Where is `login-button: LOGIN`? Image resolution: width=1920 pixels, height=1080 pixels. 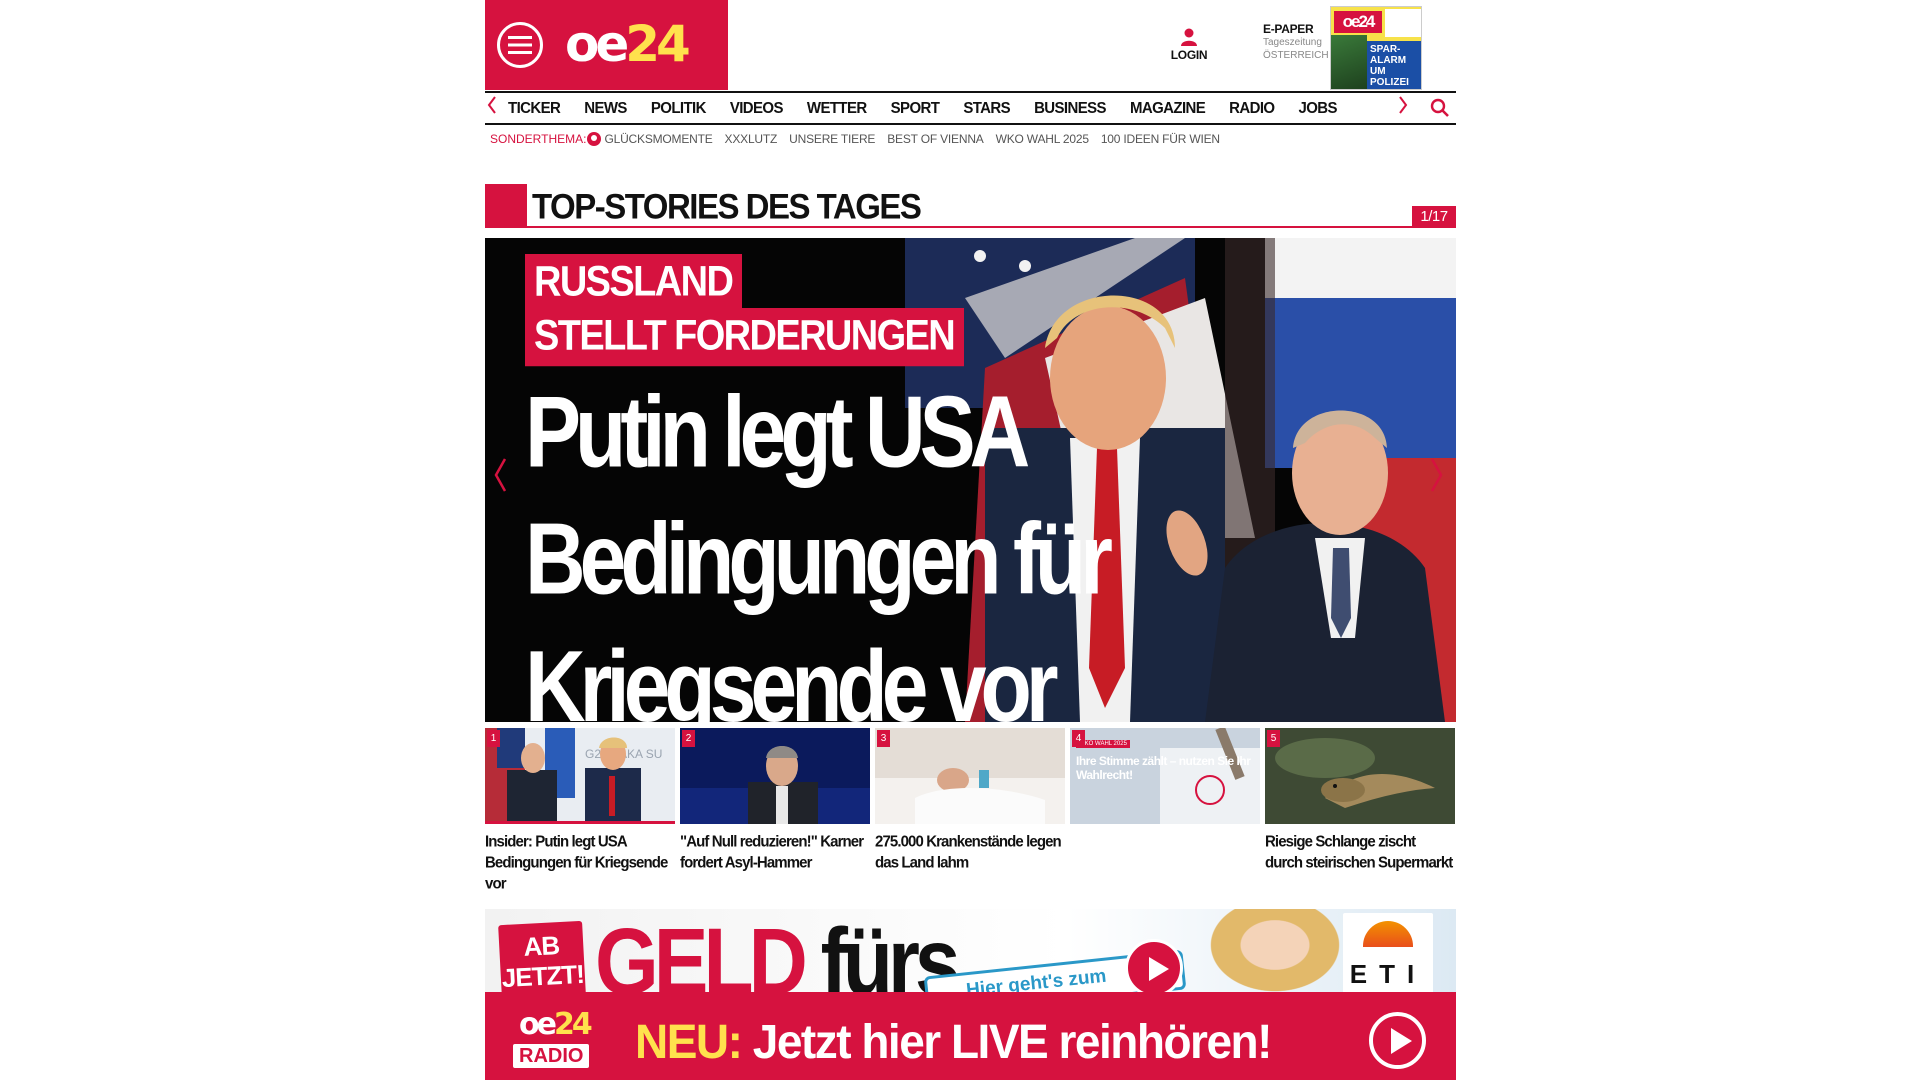
login-button: LOGIN is located at coordinates (1189, 45).